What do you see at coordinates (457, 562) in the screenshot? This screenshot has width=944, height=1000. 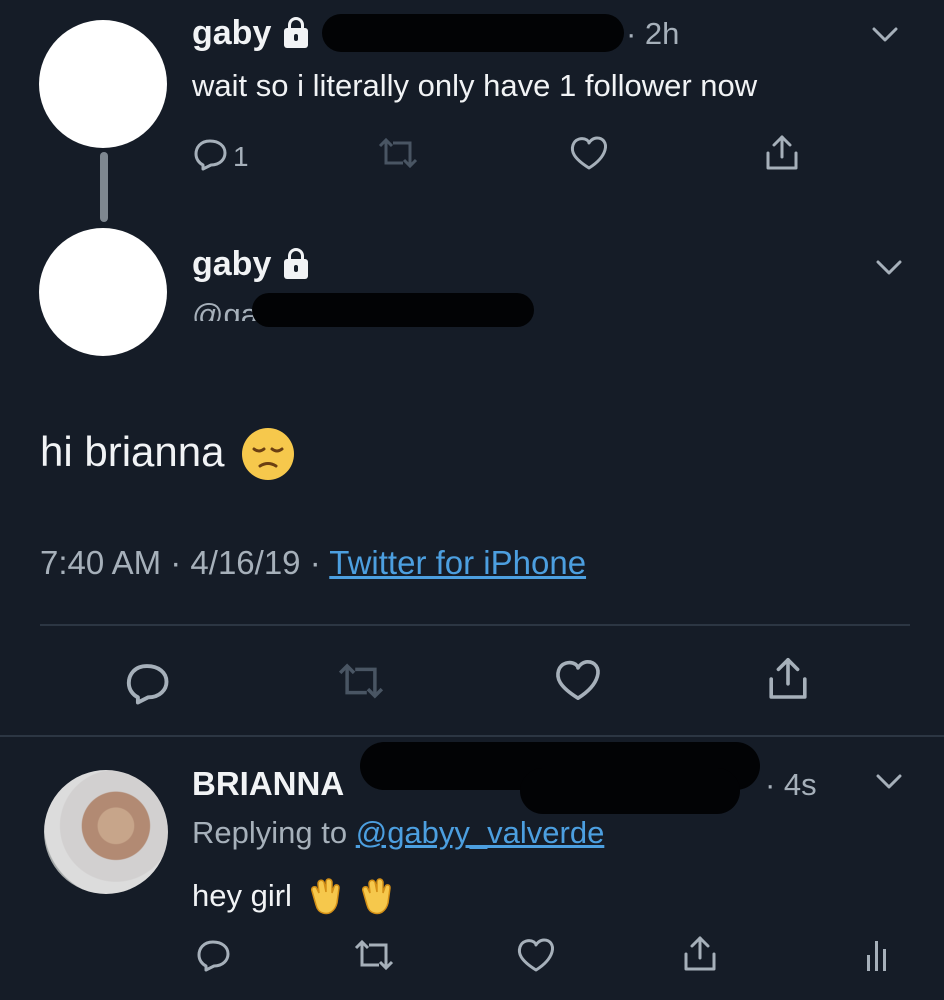 I see `source-link: Twitter for iPhone` at bounding box center [457, 562].